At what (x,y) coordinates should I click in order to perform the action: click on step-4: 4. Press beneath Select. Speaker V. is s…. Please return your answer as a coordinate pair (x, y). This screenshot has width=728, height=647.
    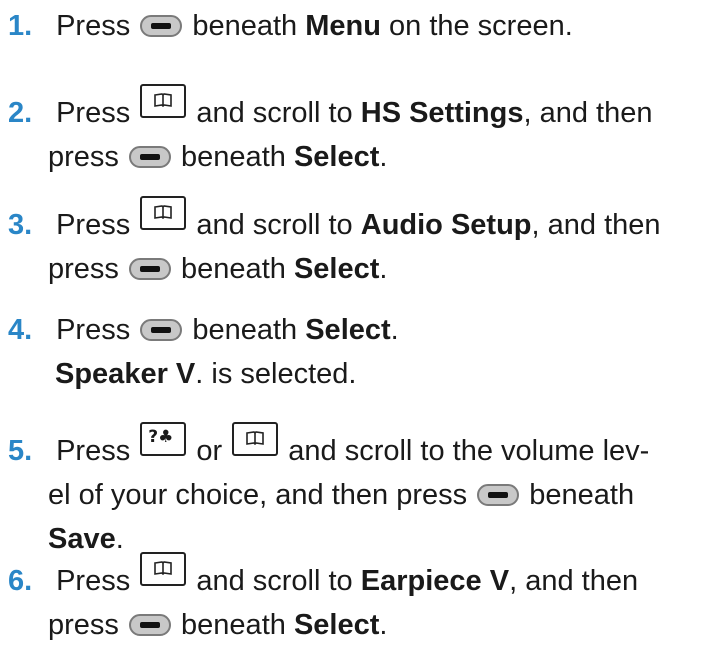
    Looking at the image, I should click on (366, 352).